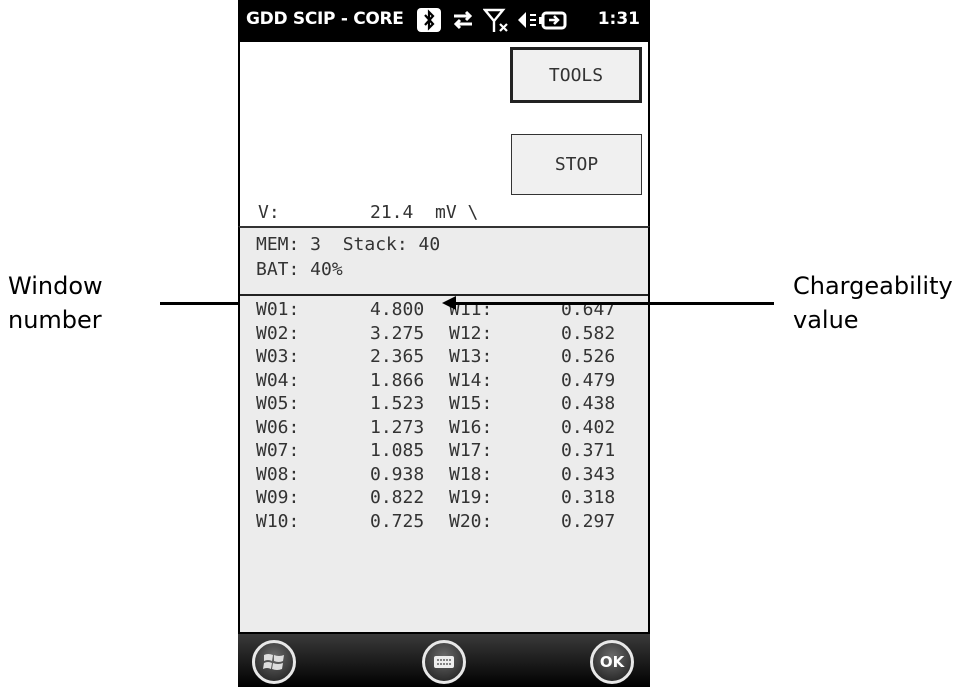 Image resolution: width=966 pixels, height=687 pixels. I want to click on window-name: W07:, so click(278, 450).